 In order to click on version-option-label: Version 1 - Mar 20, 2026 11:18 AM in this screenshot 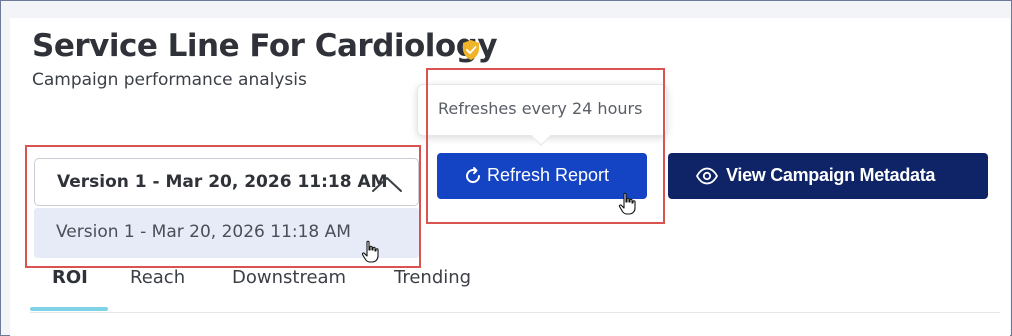, I will do `click(203, 232)`.